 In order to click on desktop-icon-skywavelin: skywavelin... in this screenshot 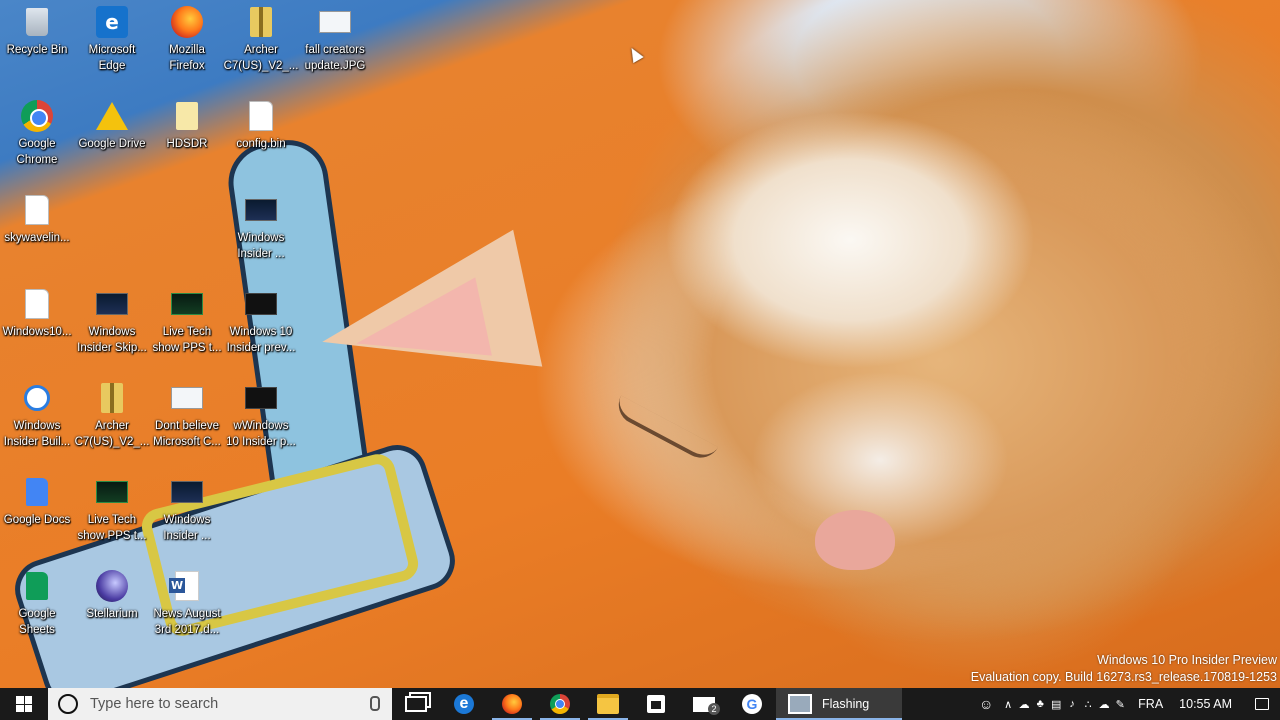, I will do `click(37, 235)`.